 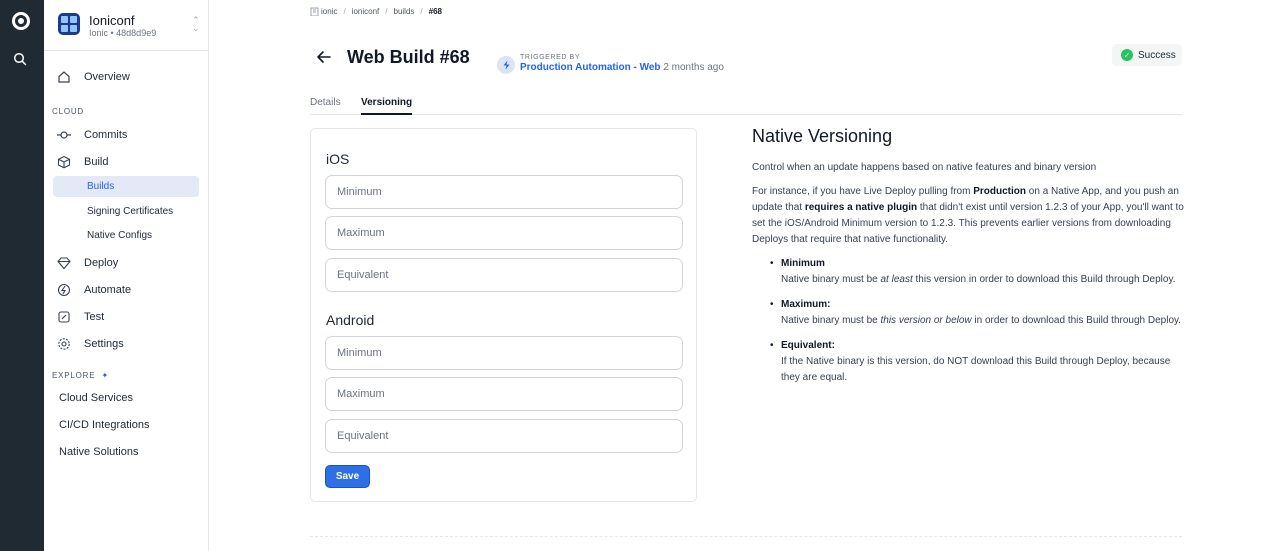 I want to click on search-icon, so click(x=20, y=59).